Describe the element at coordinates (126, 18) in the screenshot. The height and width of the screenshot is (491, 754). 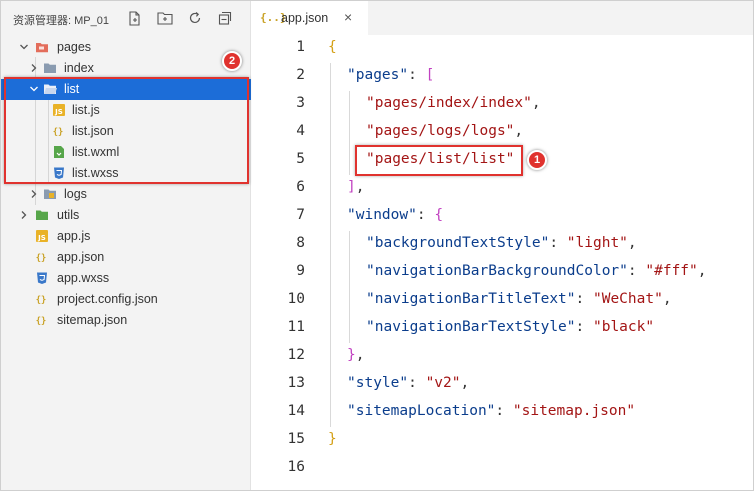
I see `explorer-header: 资源管理器: MP_01` at that location.